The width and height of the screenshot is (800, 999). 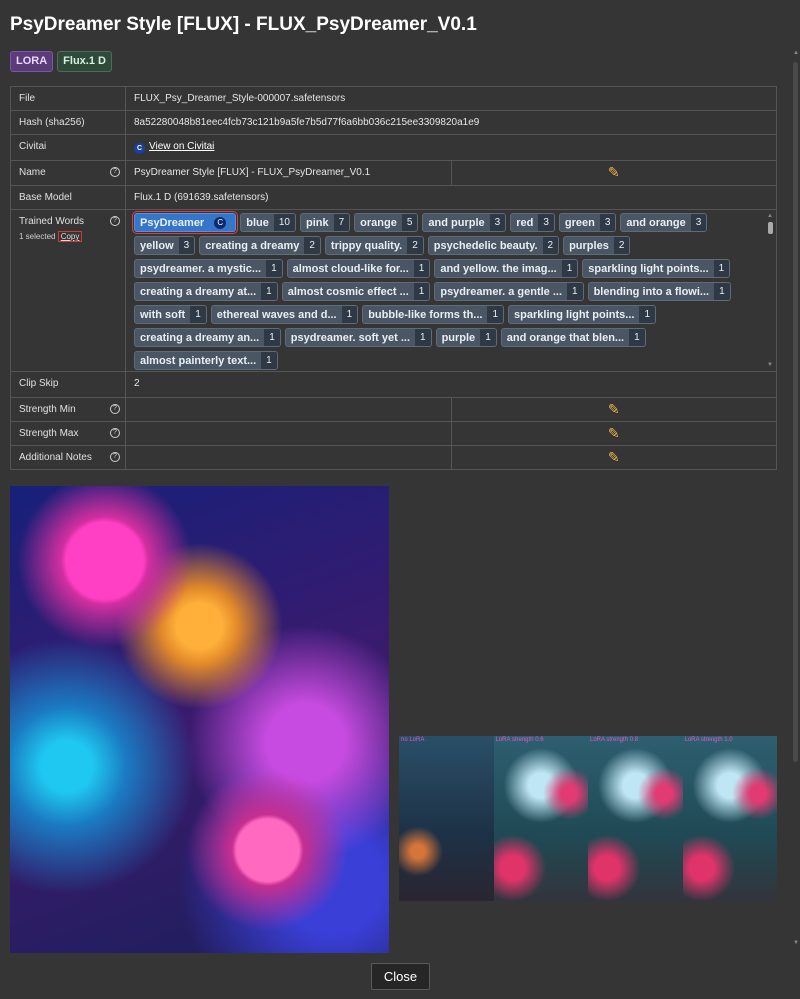 What do you see at coordinates (260, 245) in the screenshot?
I see `trained-word-chip: creating a dreamy 2` at bounding box center [260, 245].